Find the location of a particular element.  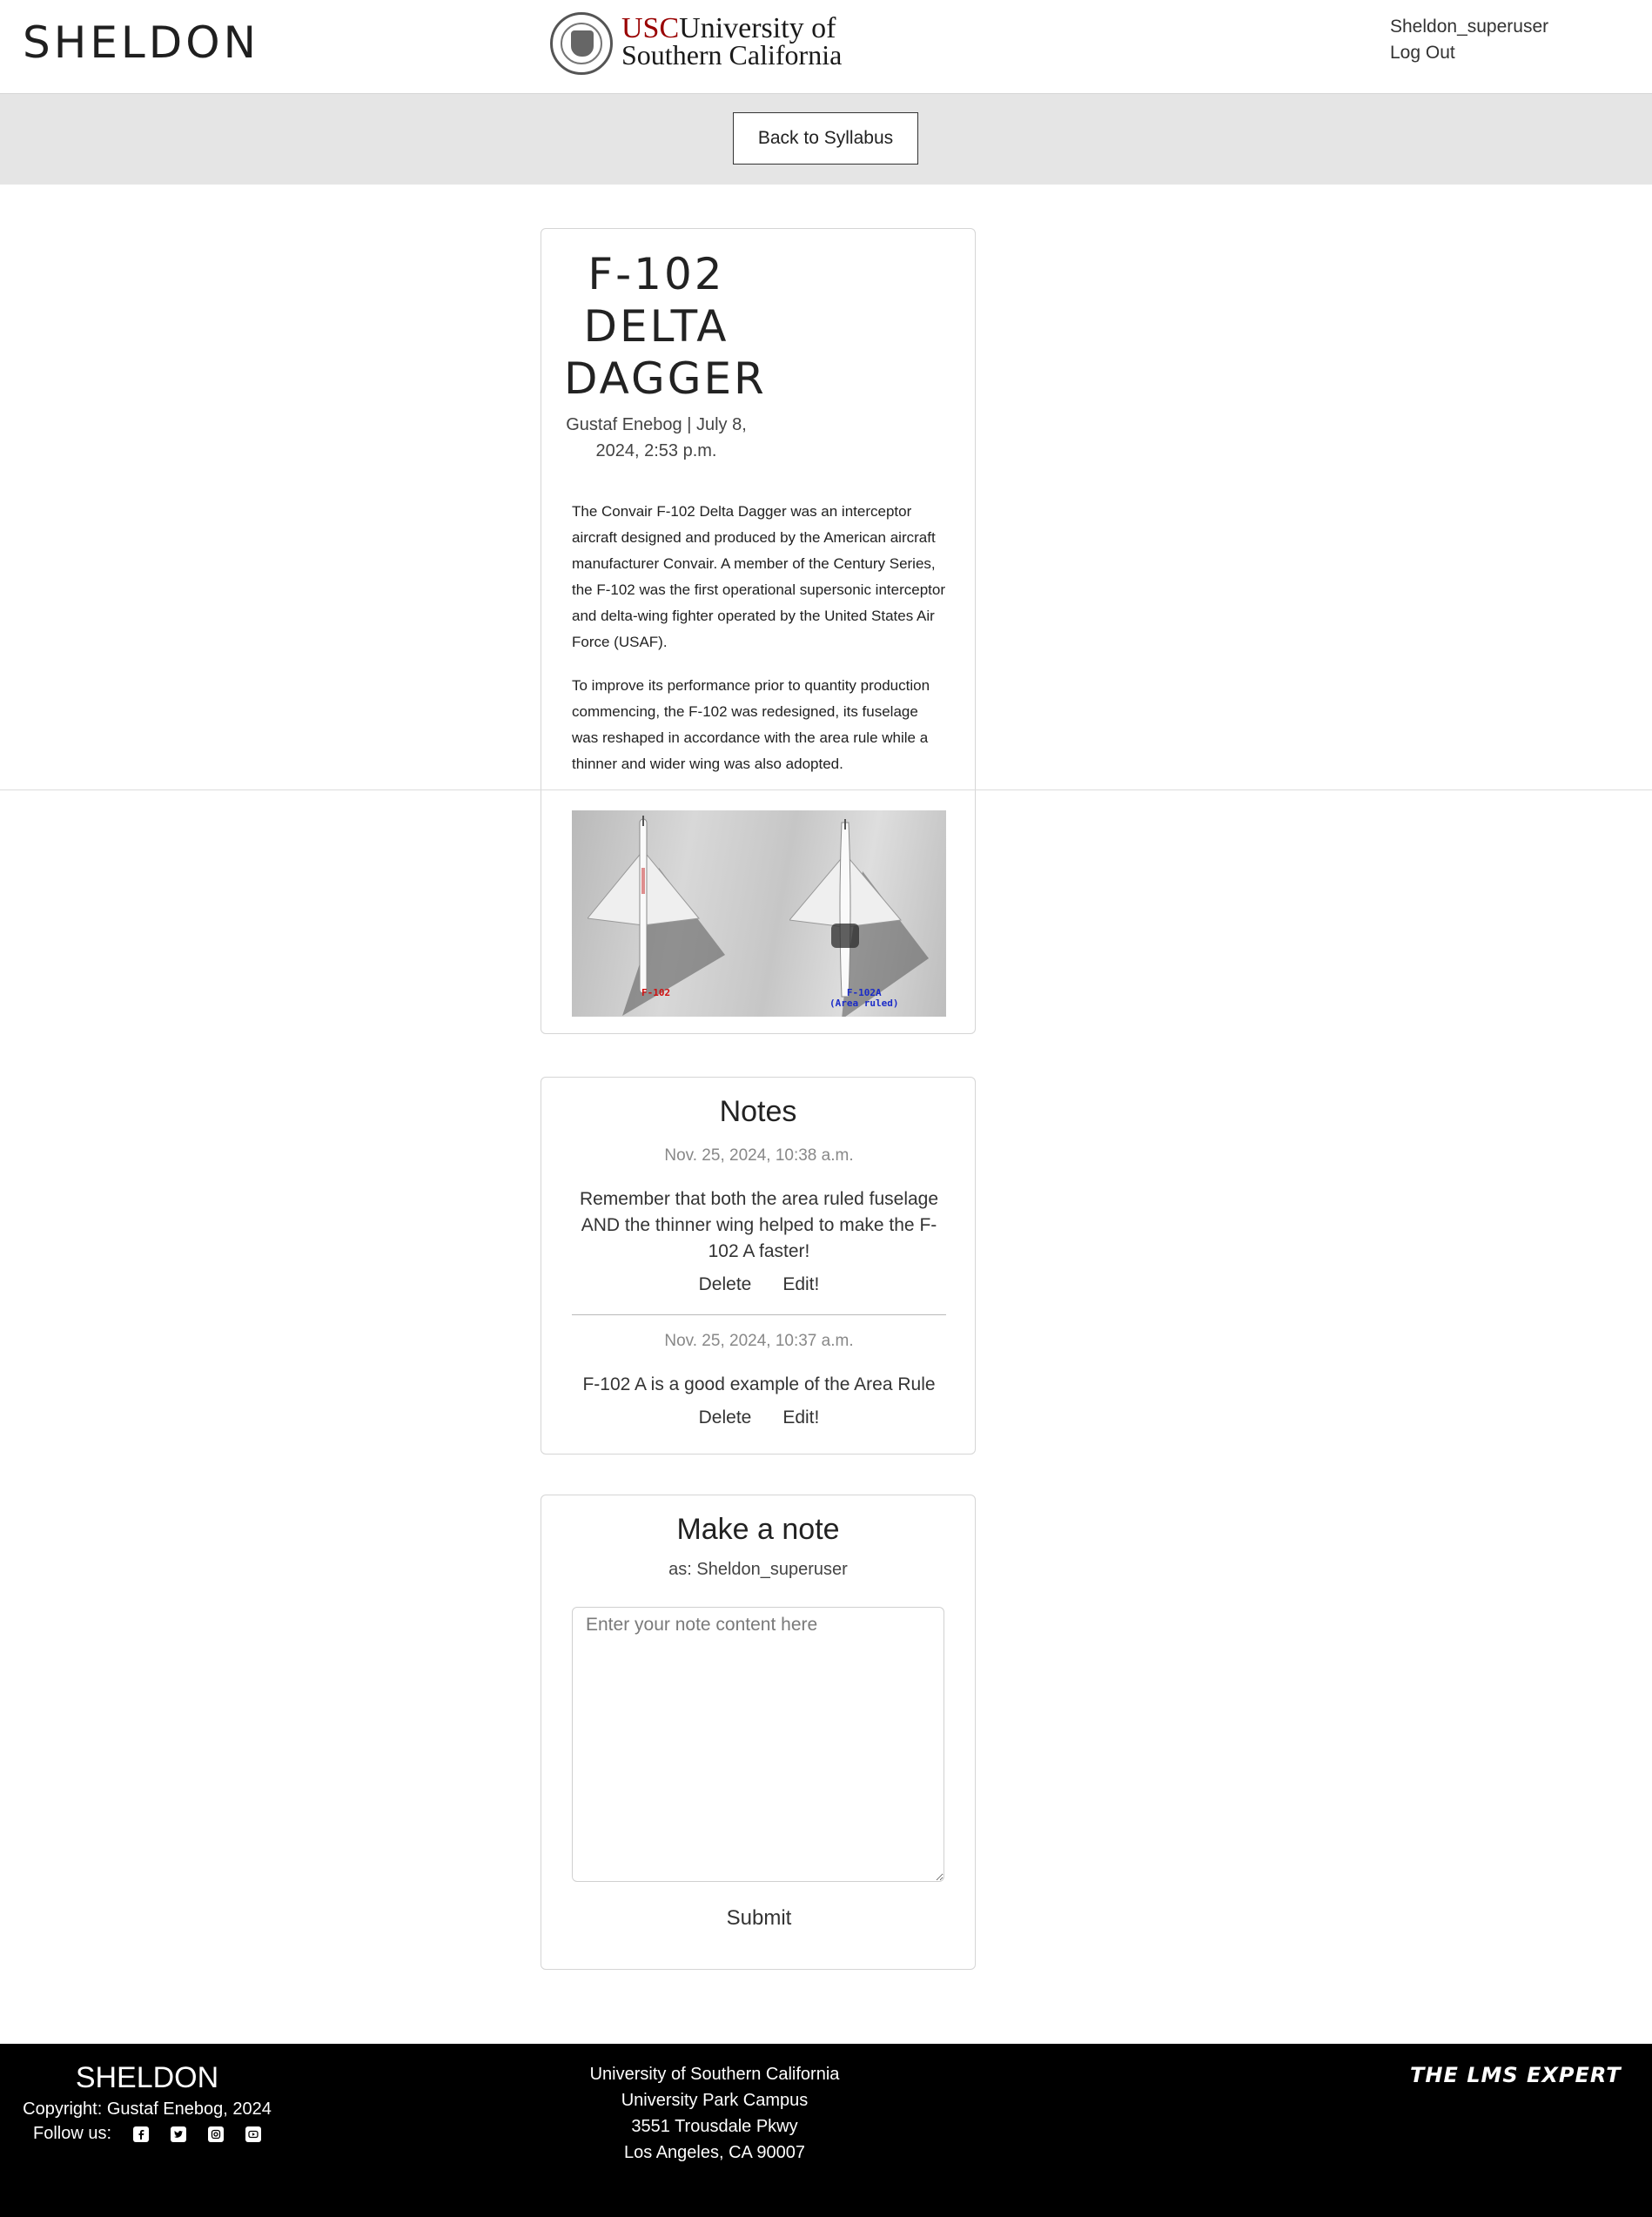

image-label-f102: F-102 is located at coordinates (656, 992).